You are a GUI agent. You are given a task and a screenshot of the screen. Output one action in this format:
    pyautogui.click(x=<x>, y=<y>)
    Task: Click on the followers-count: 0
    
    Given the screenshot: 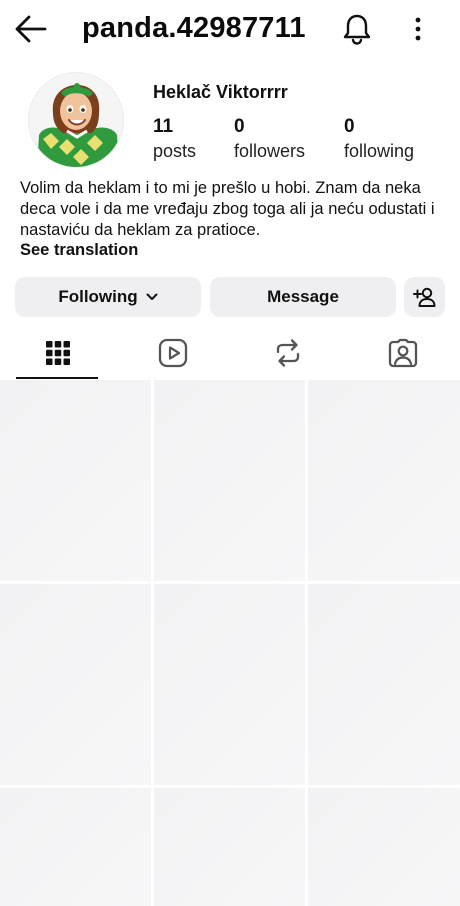 What is the action you would take?
    pyautogui.click(x=239, y=126)
    